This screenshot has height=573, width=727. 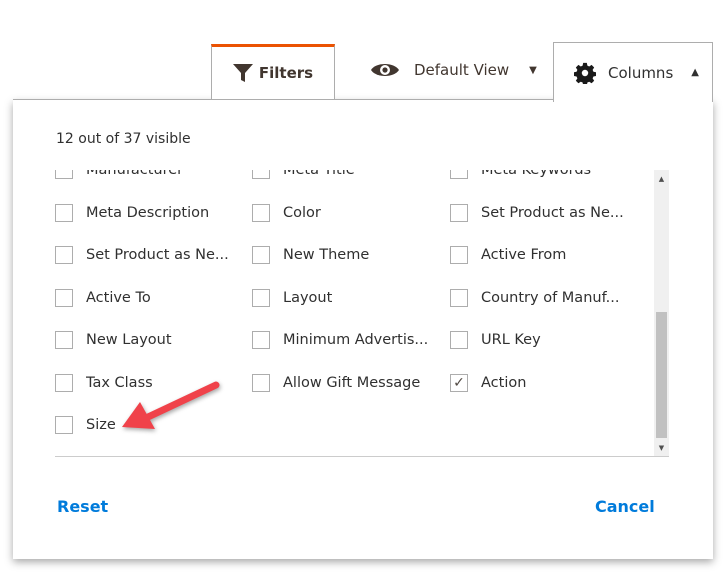 I want to click on eye-icon, so click(x=385, y=70).